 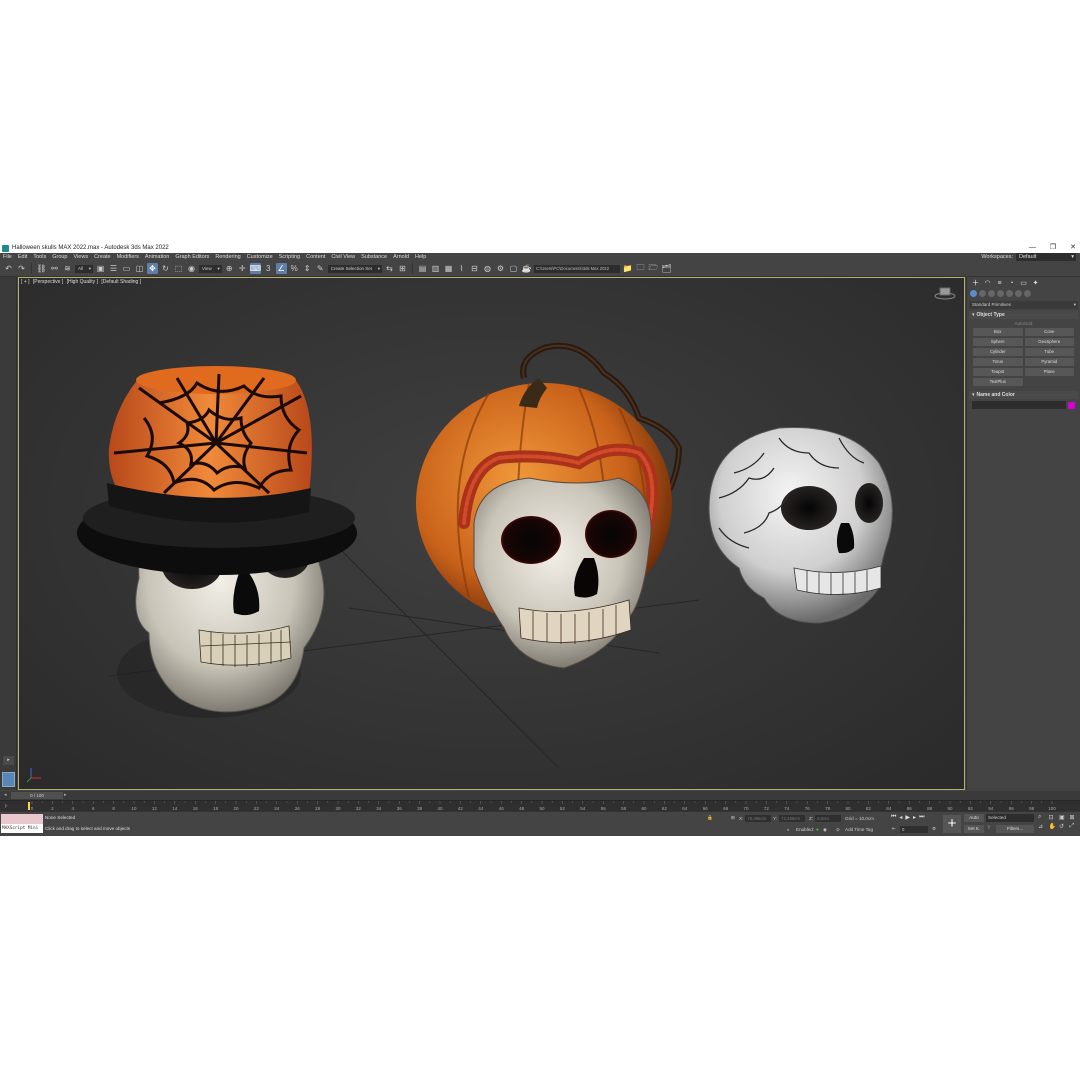 I want to click on shapes-icon, so click(x=982, y=293).